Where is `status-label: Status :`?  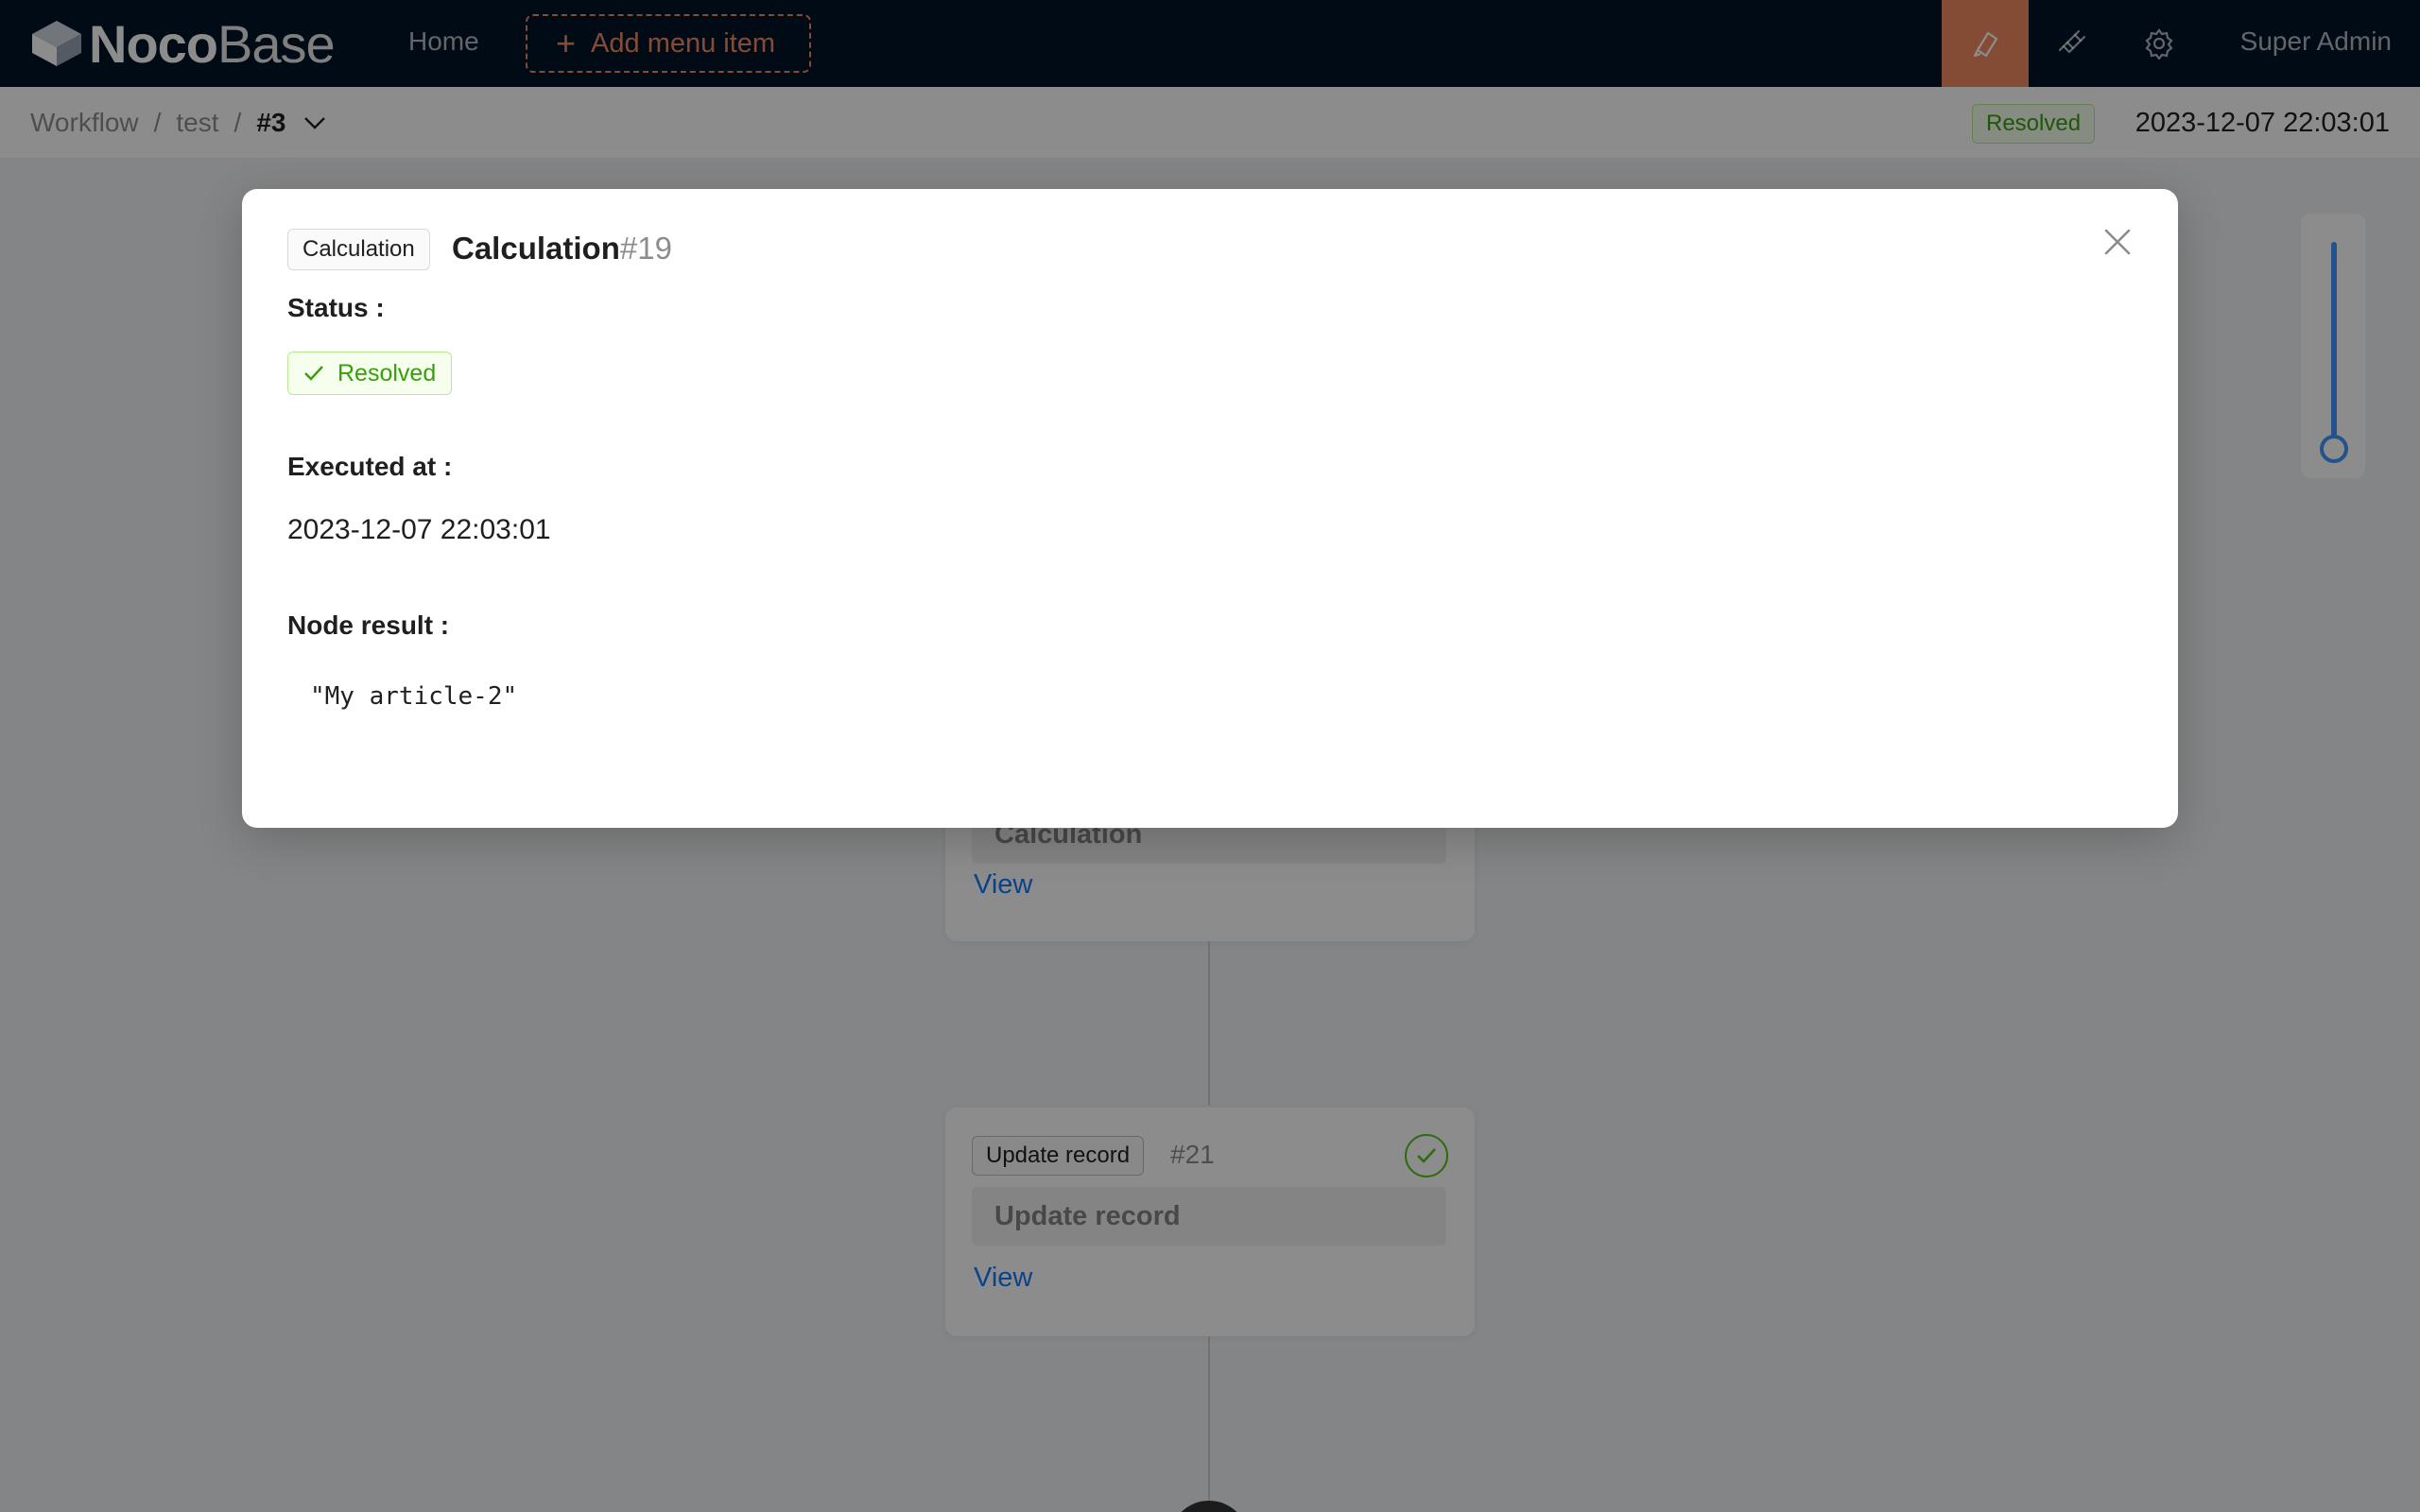 status-label: Status : is located at coordinates (336, 307).